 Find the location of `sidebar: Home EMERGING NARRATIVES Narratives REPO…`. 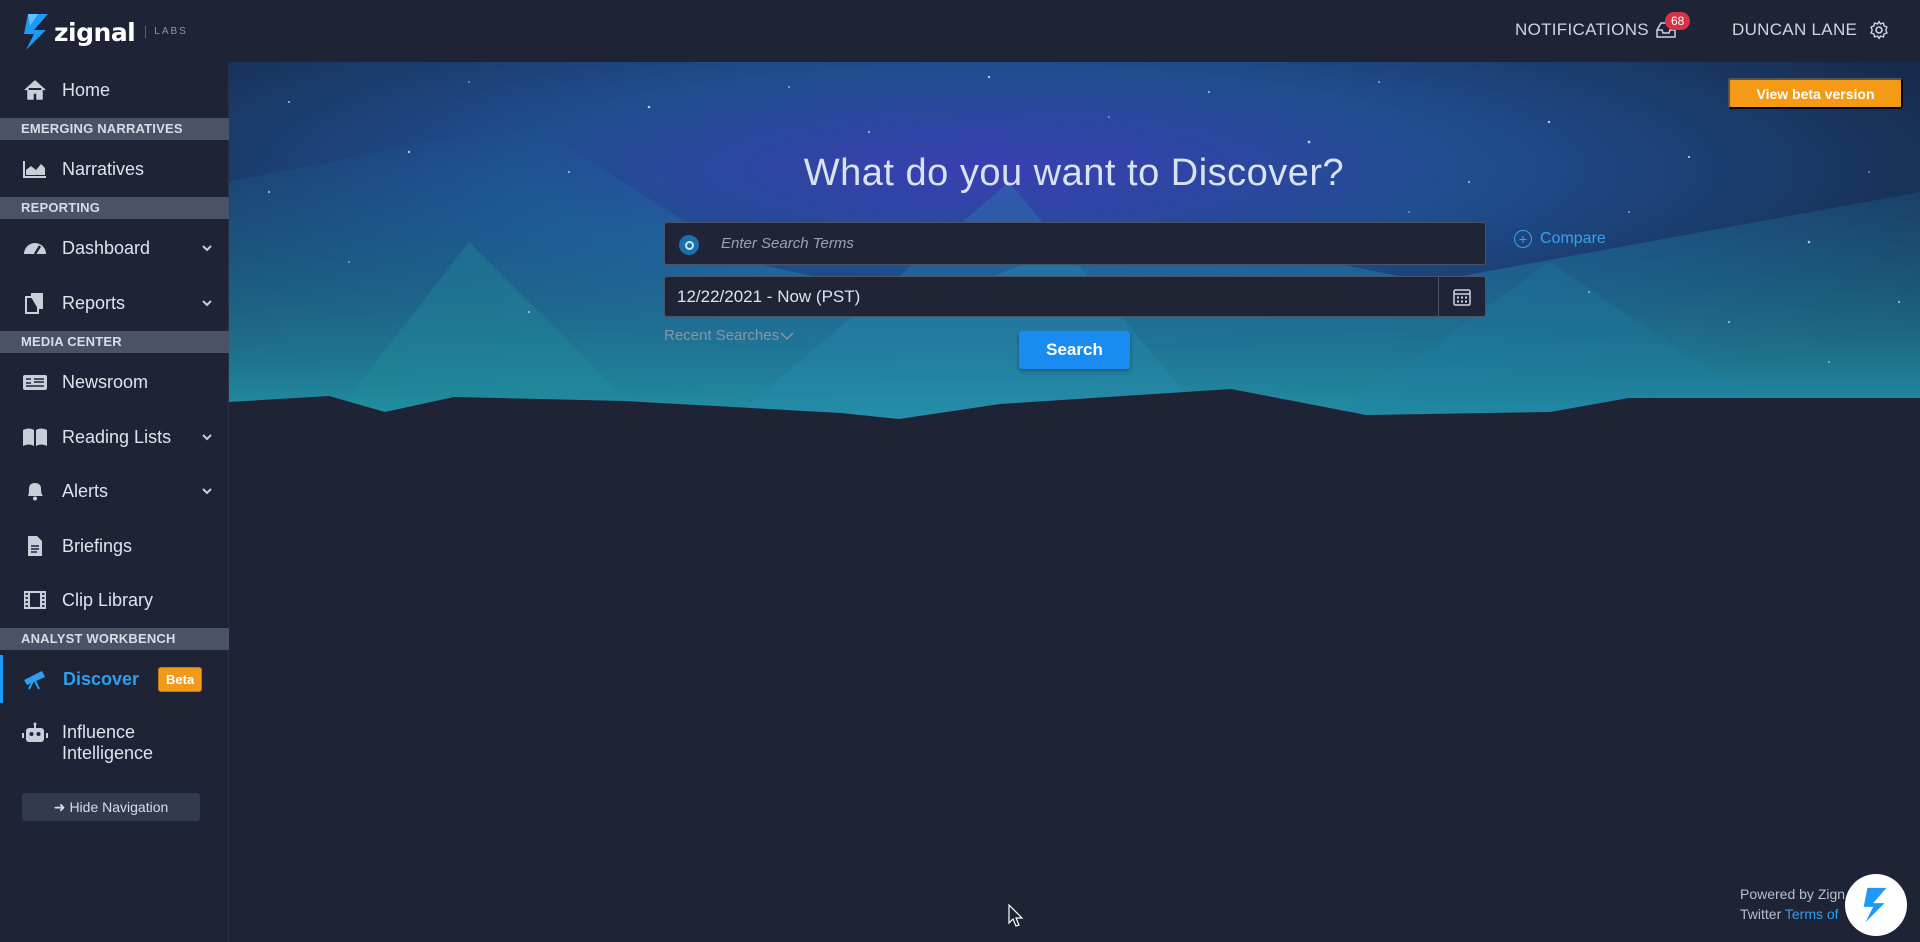

sidebar: Home EMERGING NARRATIVES Narratives REPO… is located at coordinates (114, 502).